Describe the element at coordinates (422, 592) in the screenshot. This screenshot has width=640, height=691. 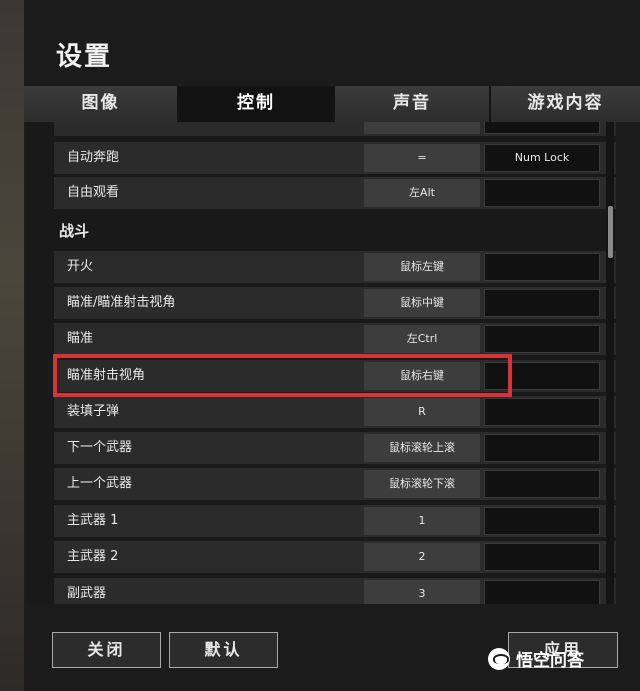
I see `primary-key-slot: 3` at that location.